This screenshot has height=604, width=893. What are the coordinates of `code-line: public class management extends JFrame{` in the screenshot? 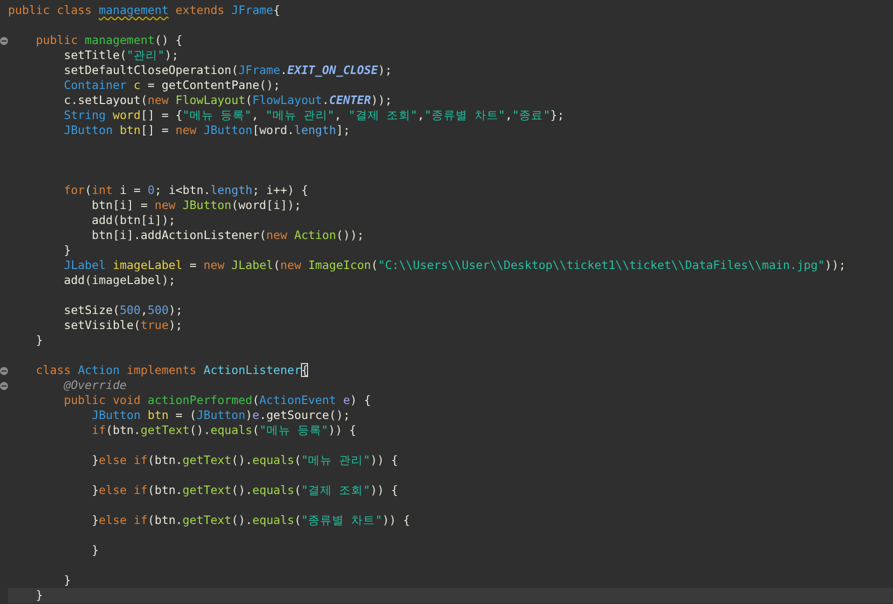 It's located at (144, 10).